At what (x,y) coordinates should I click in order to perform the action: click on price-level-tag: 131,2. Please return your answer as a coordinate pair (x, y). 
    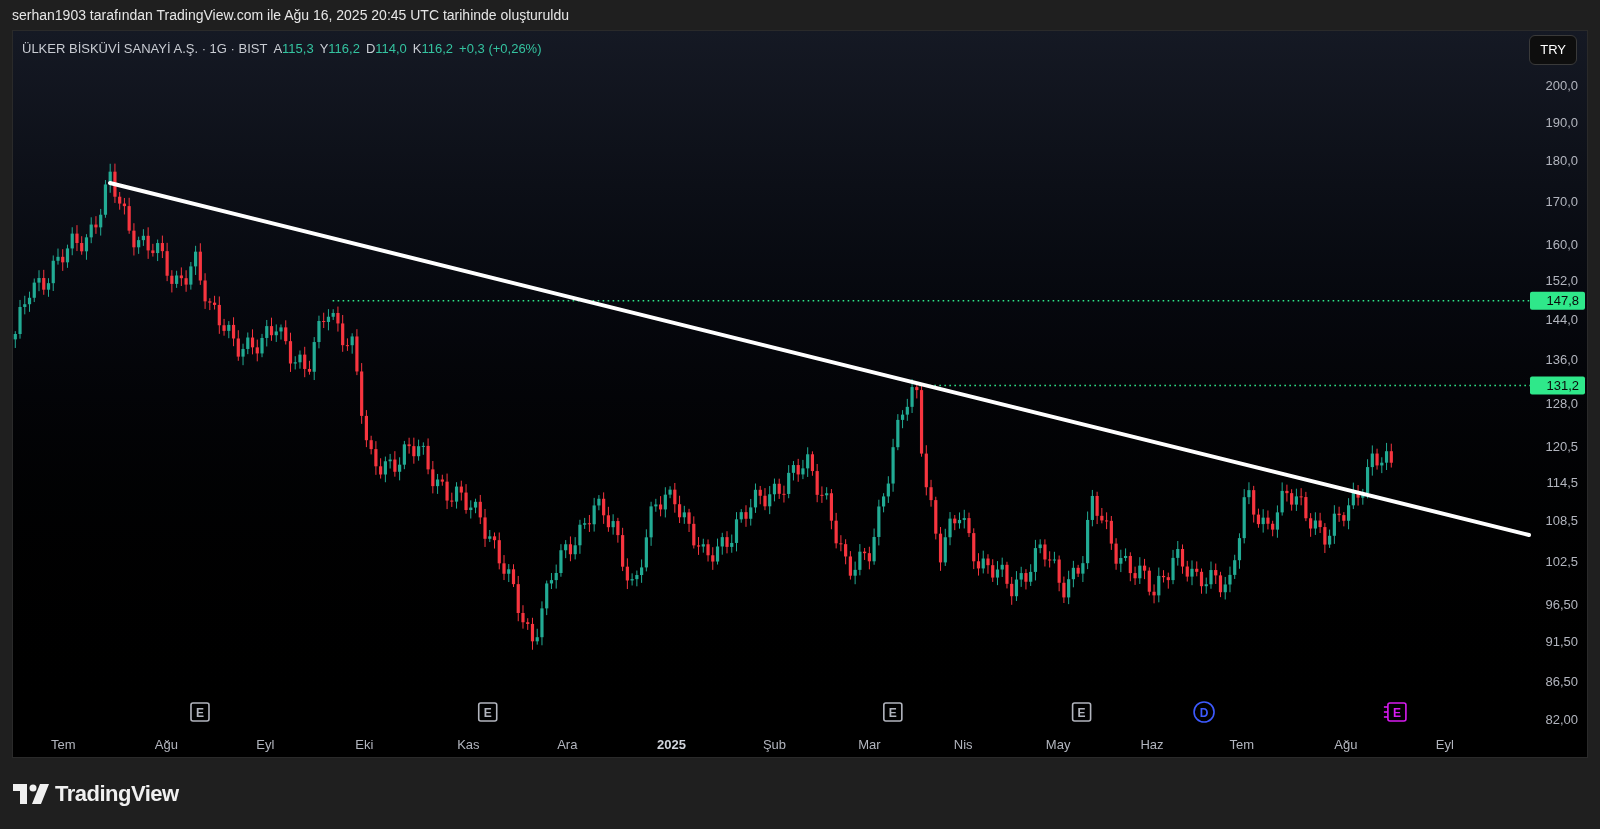
    Looking at the image, I should click on (1557, 385).